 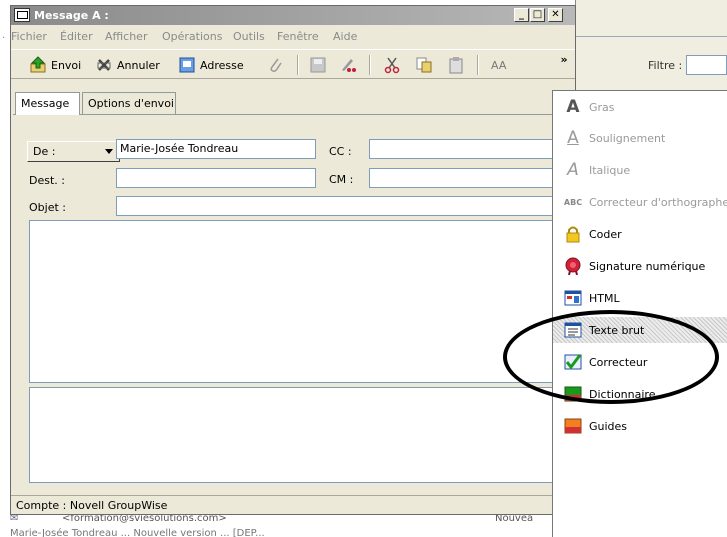 What do you see at coordinates (665, 65) in the screenshot?
I see `filter-label: Filtre :` at bounding box center [665, 65].